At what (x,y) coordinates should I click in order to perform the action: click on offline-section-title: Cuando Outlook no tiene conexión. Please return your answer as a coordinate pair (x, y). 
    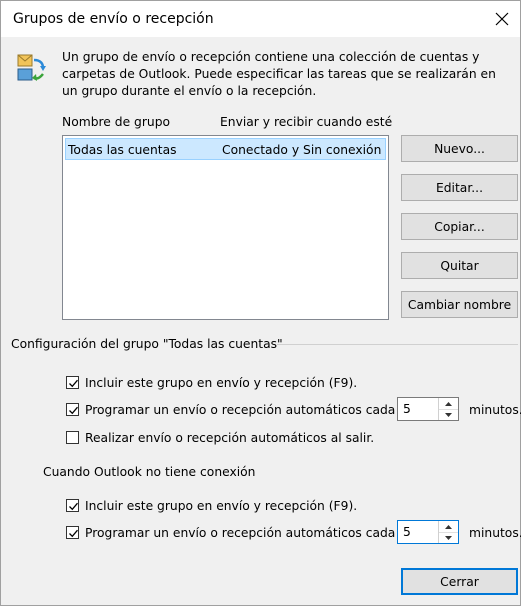
    Looking at the image, I should click on (149, 472).